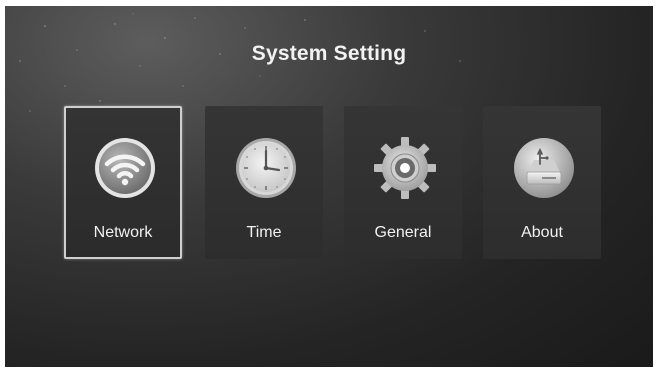 The width and height of the screenshot is (658, 373). Describe the element at coordinates (542, 232) in the screenshot. I see `about-label: About` at that location.